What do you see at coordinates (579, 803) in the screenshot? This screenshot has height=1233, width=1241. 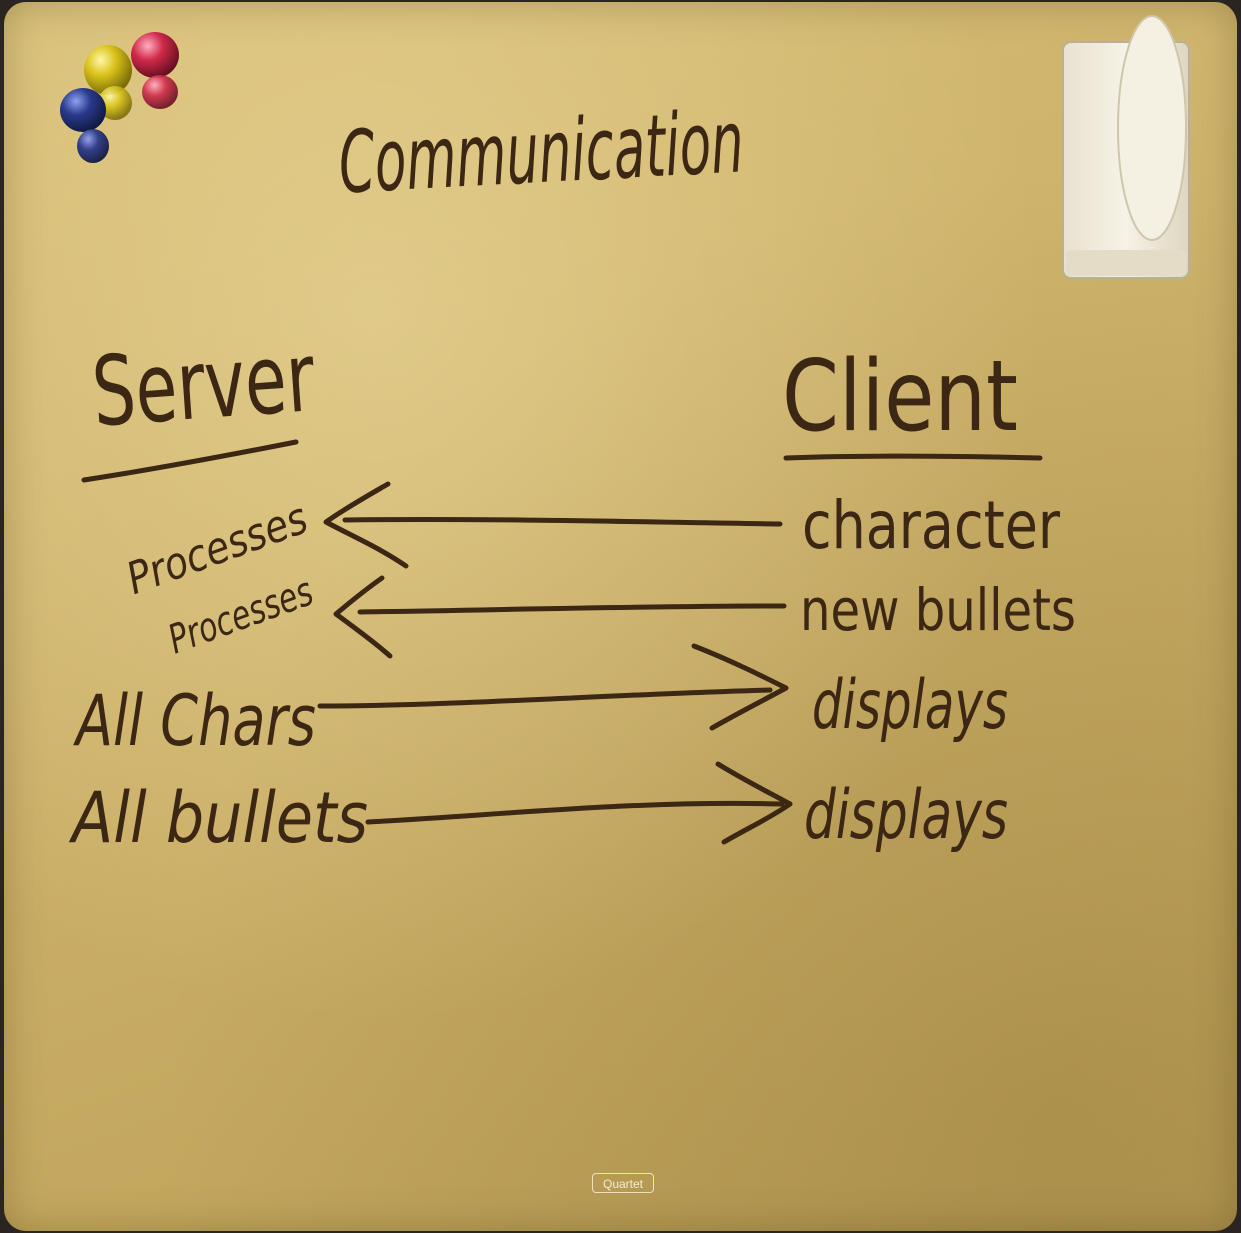 I see `arrow-all-bullets-to-displays` at bounding box center [579, 803].